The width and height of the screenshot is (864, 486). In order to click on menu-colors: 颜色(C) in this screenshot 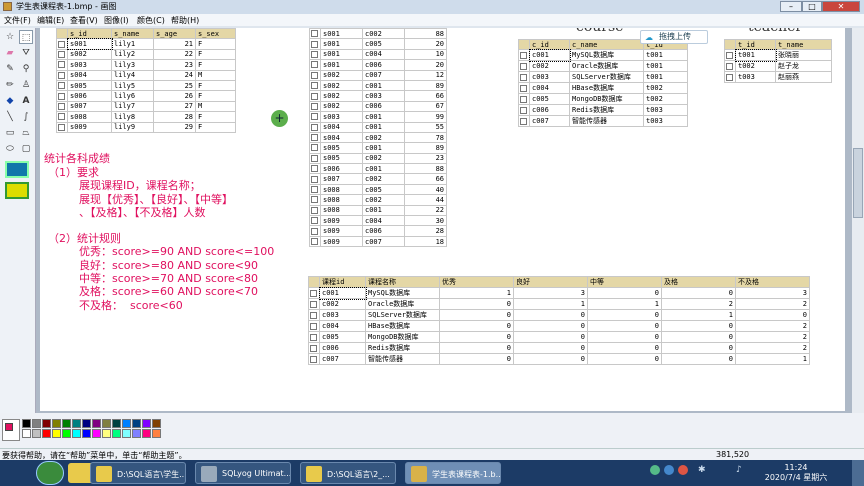, I will do `click(151, 20)`.